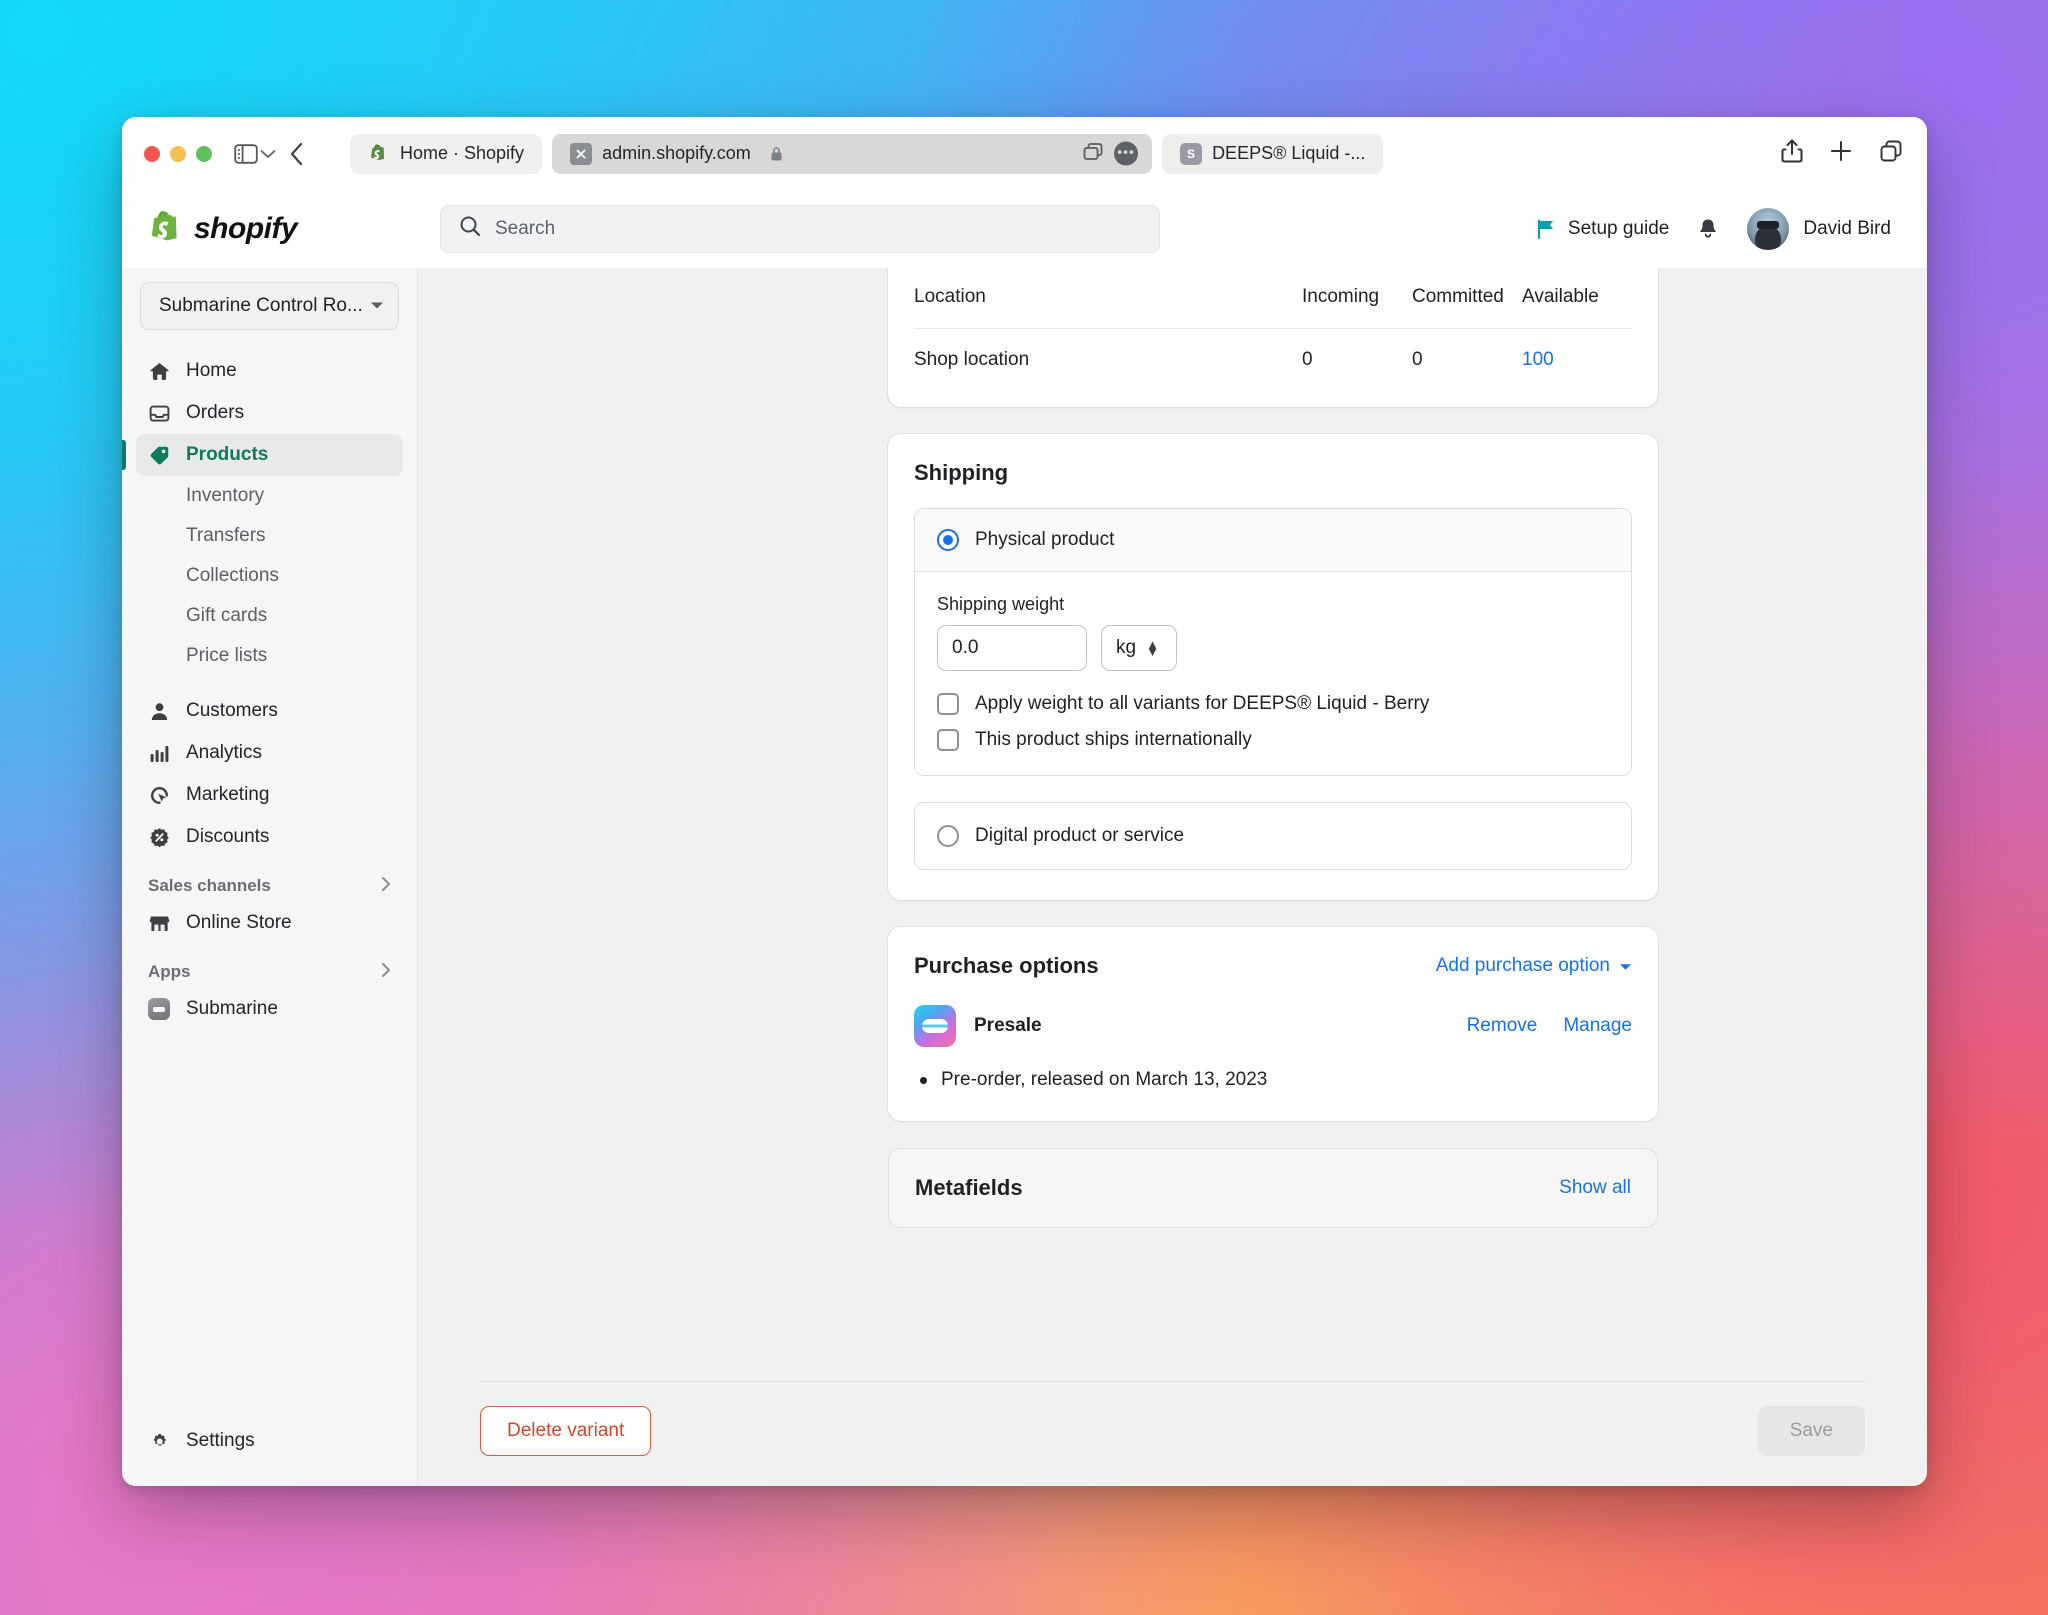 The width and height of the screenshot is (2048, 1615). What do you see at coordinates (269, 923) in the screenshot?
I see `sidebar-item-online-store: Online Store` at bounding box center [269, 923].